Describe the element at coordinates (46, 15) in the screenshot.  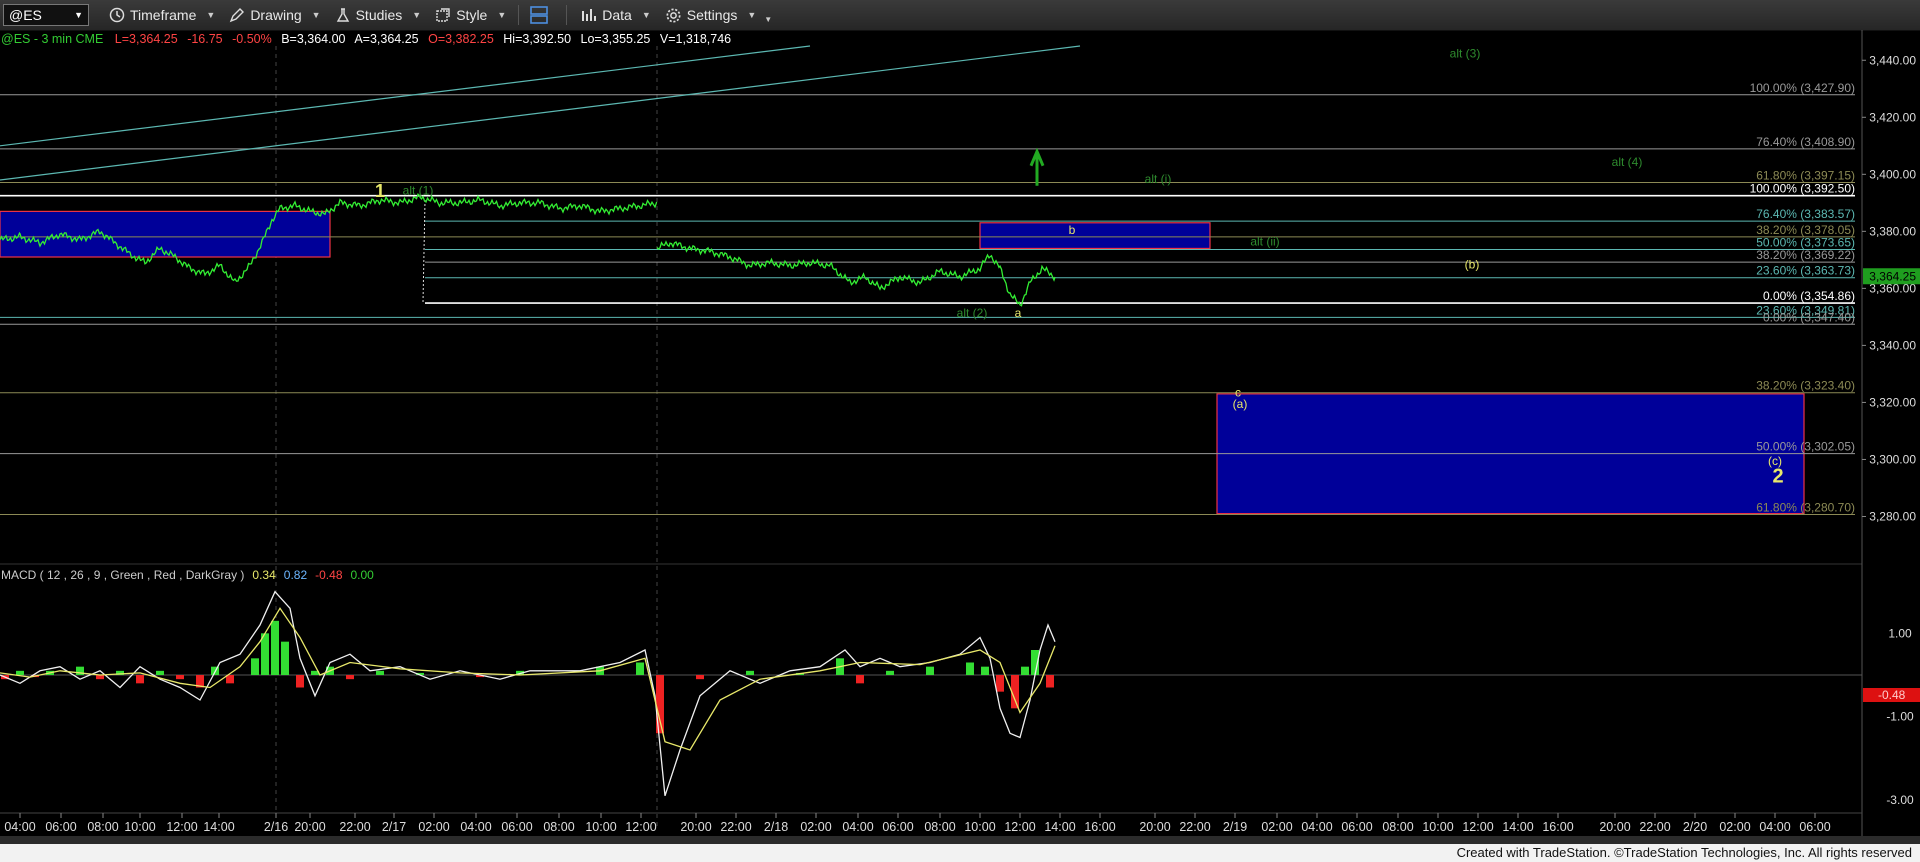
I see `symbol-selector: @ES ▼` at that location.